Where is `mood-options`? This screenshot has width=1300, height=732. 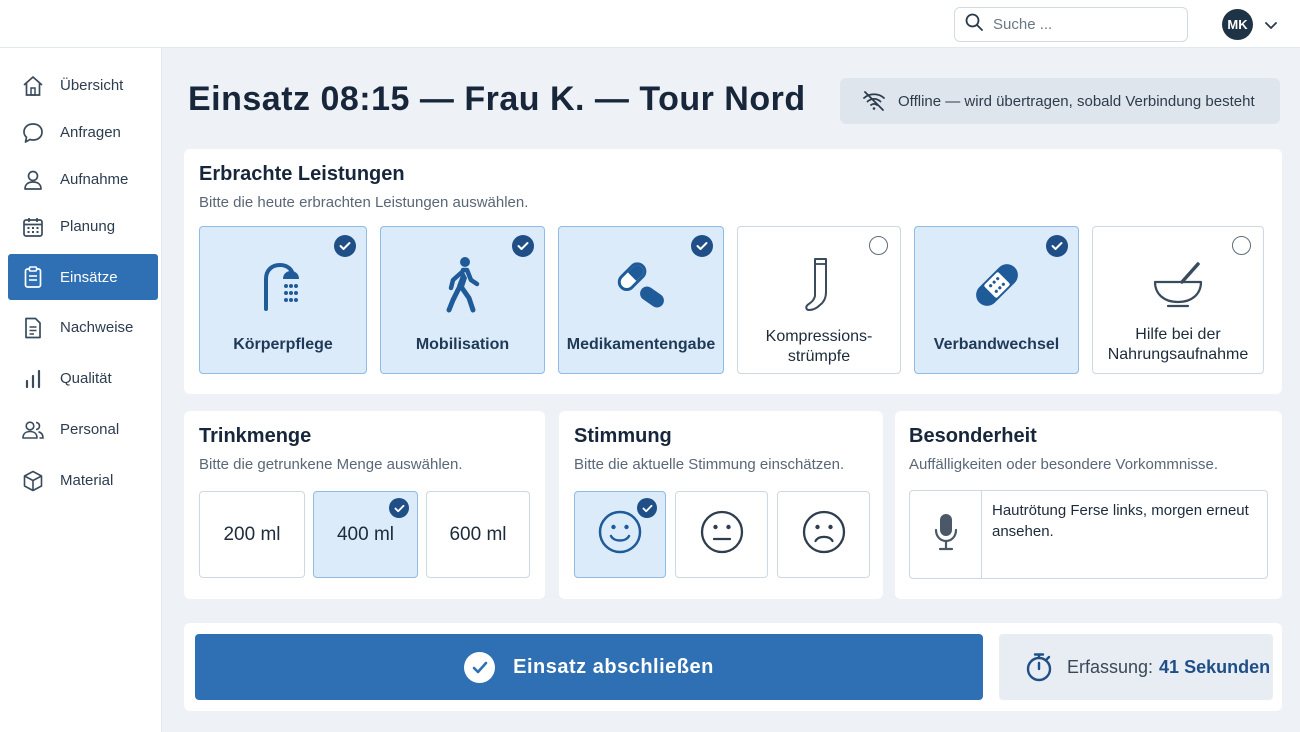
mood-options is located at coordinates (722, 534).